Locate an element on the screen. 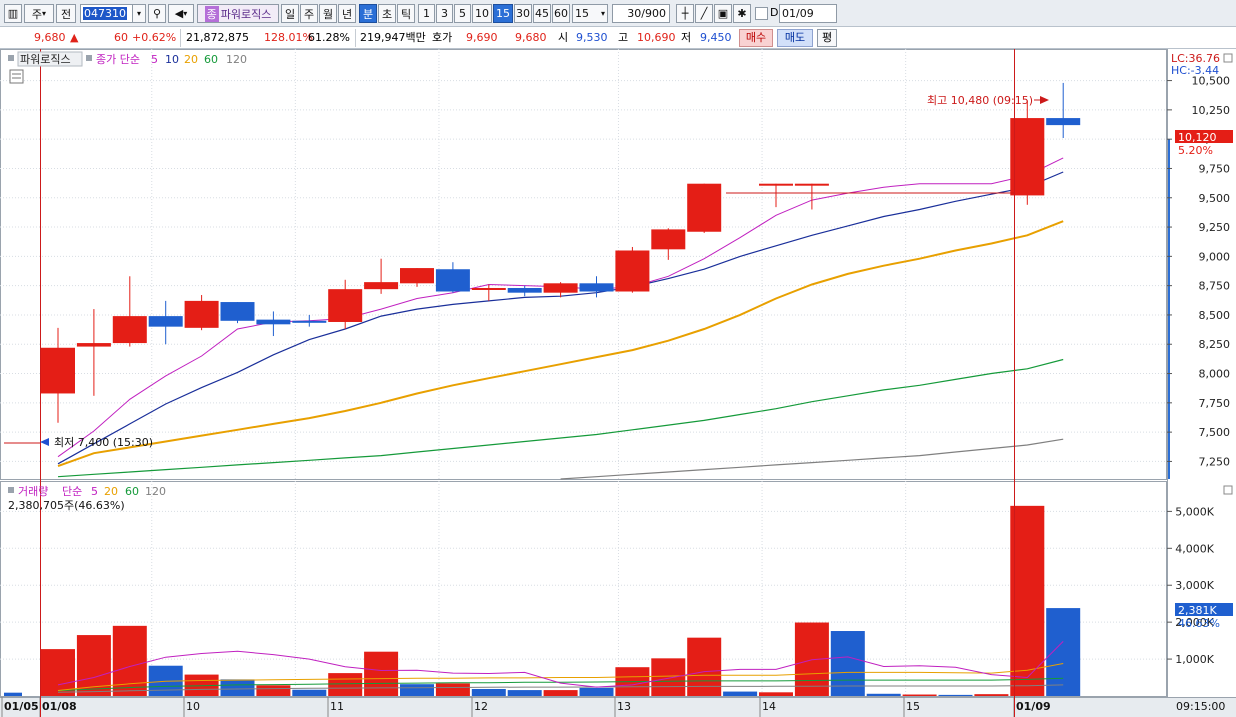 Image resolution: width=1236 pixels, height=717 pixels. time-axis-date-label: 01/08 is located at coordinates (59, 706).